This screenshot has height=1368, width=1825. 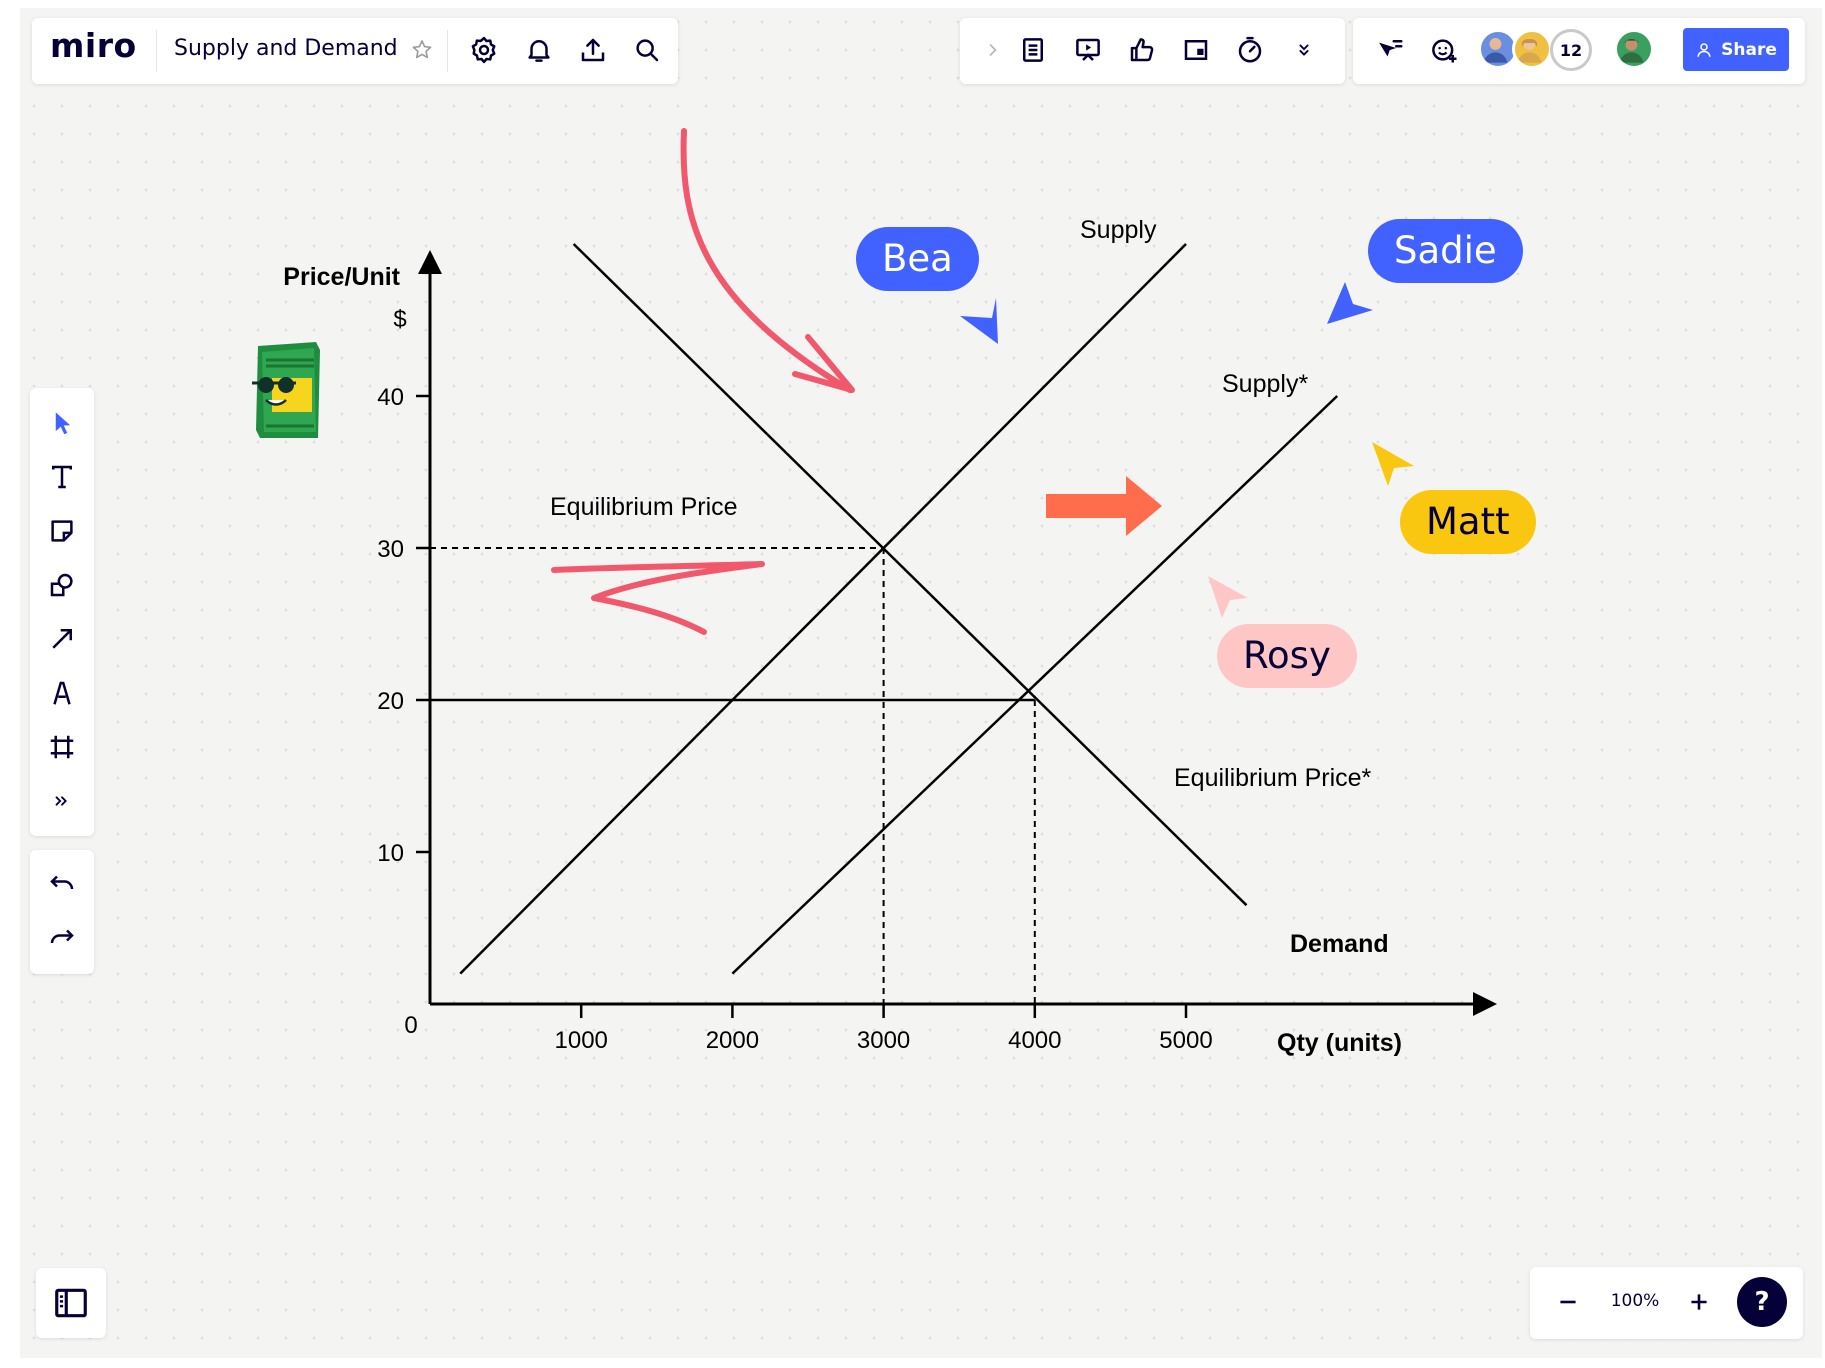 I want to click on cursor-filter-icon, so click(x=1390, y=50).